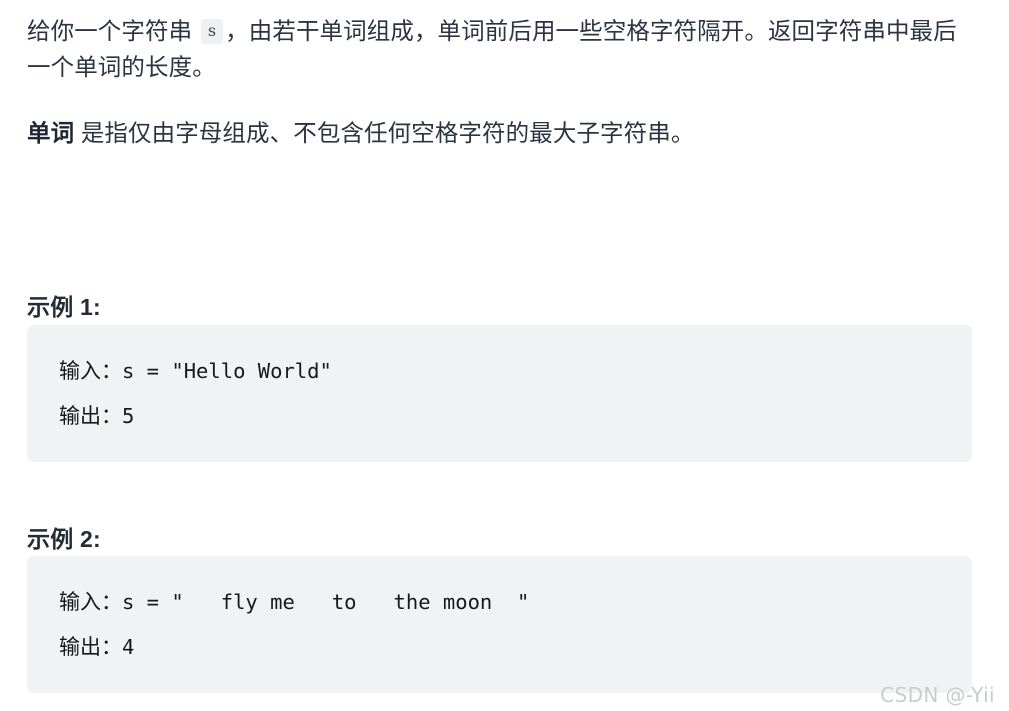 The width and height of the screenshot is (1009, 711). Describe the element at coordinates (384, 133) in the screenshot. I see `word-definition-text: 是指仅由字母组成、不包含任何空格字符的最大子字符串。` at that location.